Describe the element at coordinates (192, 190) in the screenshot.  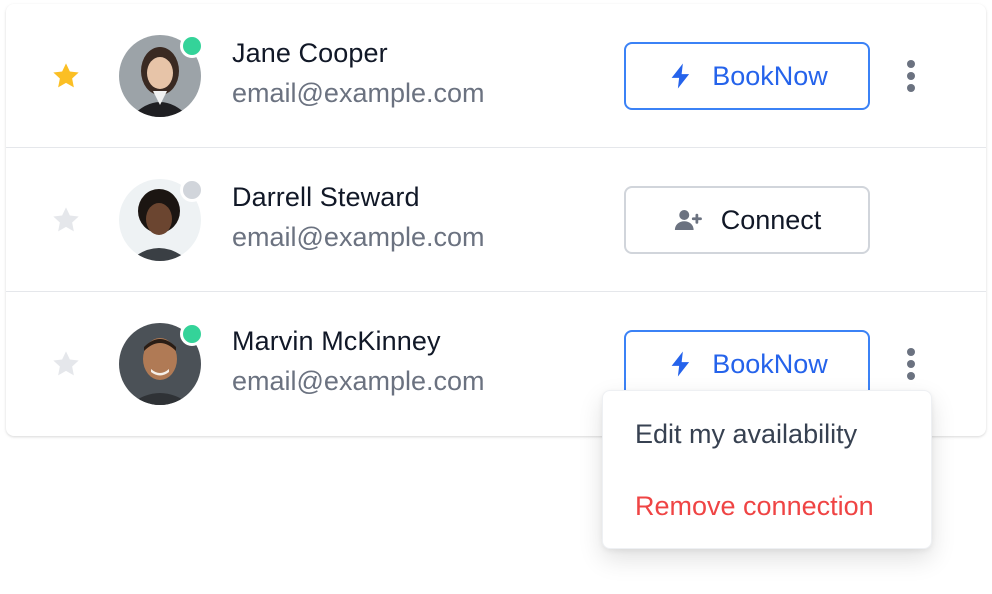
I see `offline-status-indicator` at that location.